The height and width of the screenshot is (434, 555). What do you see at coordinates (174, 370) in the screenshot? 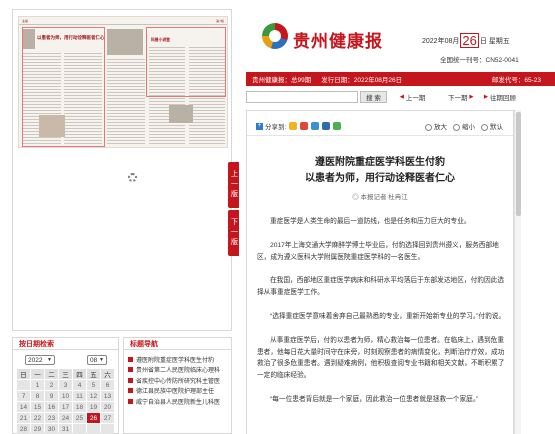
I see `title-nav-item: 贵州省第二人民医院临床心理科` at bounding box center [174, 370].